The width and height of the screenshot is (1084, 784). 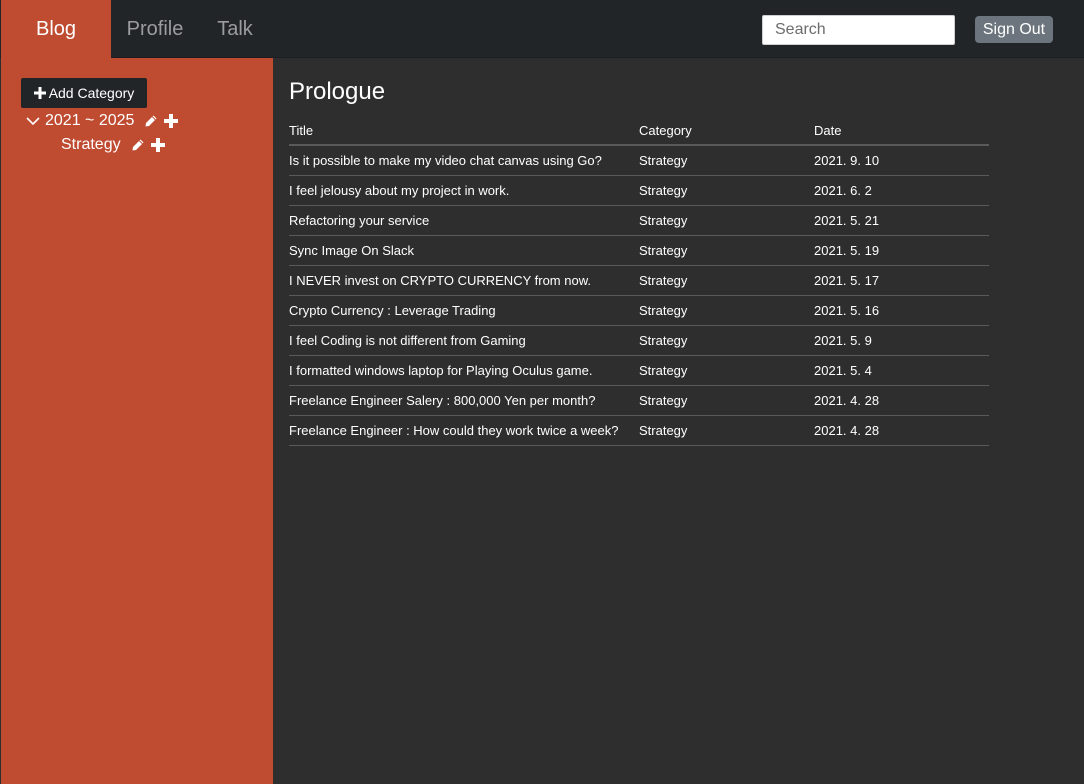 I want to click on category-tree-label: 2021 ~ 2025, so click(x=89, y=121).